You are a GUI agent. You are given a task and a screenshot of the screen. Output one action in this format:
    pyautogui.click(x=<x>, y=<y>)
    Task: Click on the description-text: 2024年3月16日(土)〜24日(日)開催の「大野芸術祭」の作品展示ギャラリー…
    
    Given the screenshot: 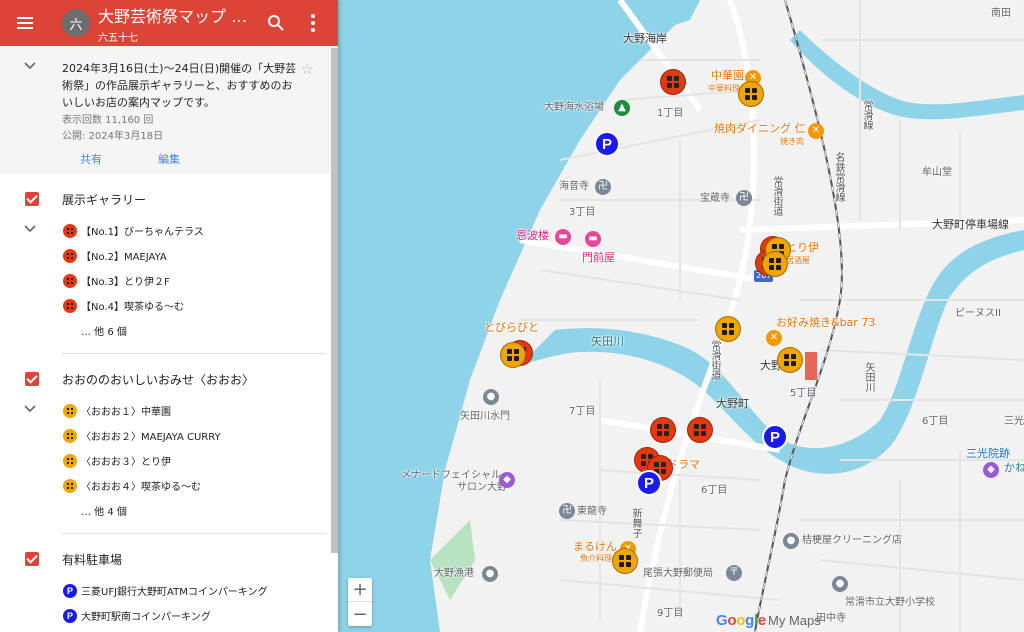 What is the action you would take?
    pyautogui.click(x=179, y=85)
    